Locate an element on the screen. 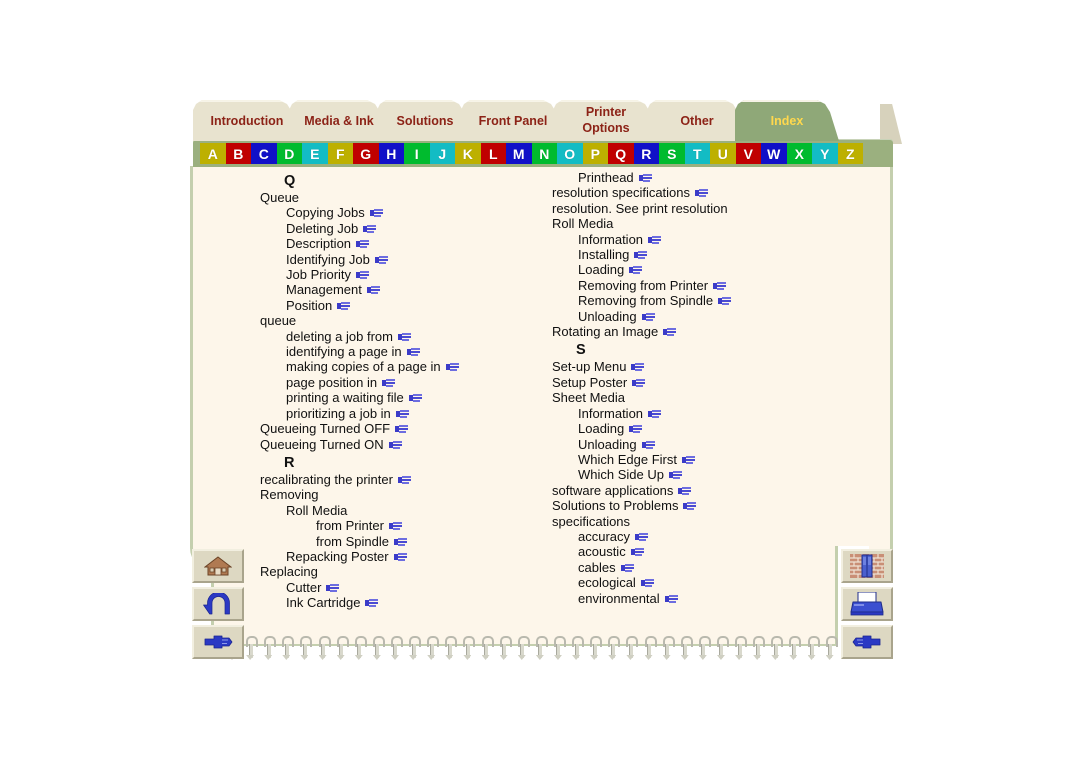 This screenshot has height=763, width=1080. index-link-entry: Which Edge First is located at coordinates (714, 459).